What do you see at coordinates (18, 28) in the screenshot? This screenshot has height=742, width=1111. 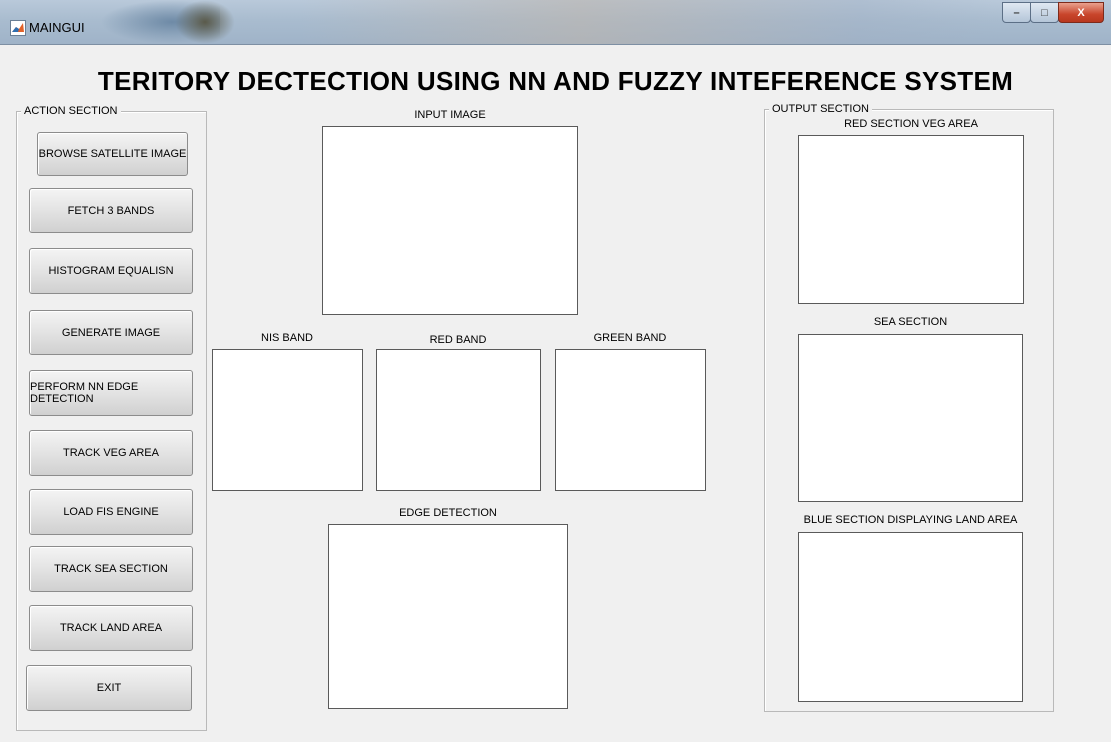 I see `matlab-icon` at bounding box center [18, 28].